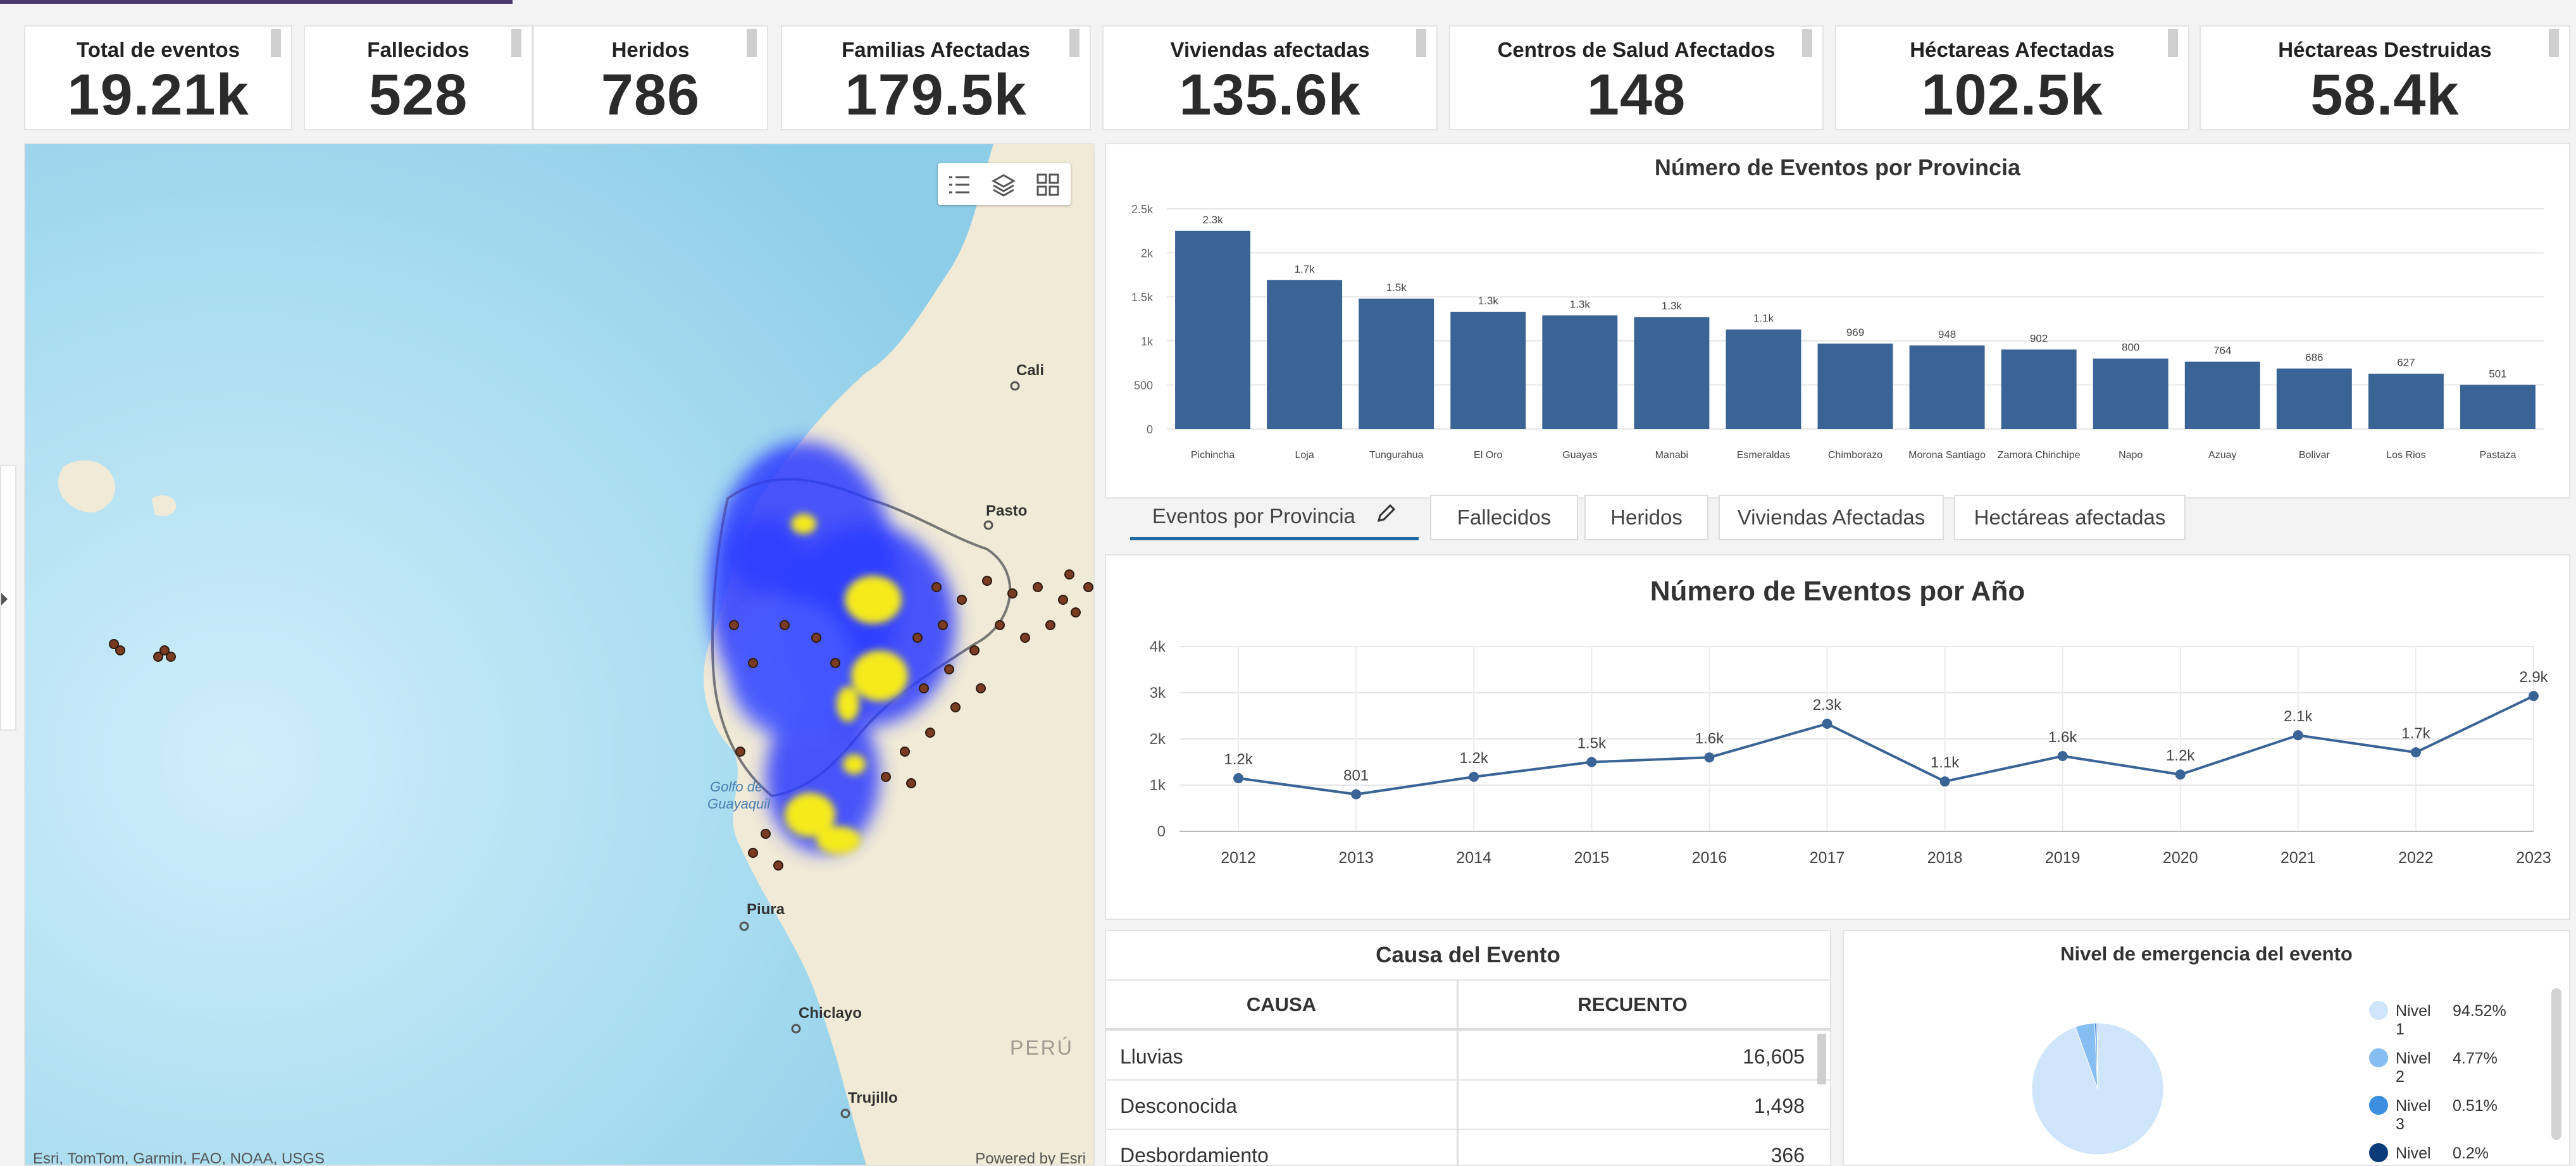 This screenshot has height=1166, width=2576. Describe the element at coordinates (1822, 1059) in the screenshot. I see `table-scrollbar` at that location.